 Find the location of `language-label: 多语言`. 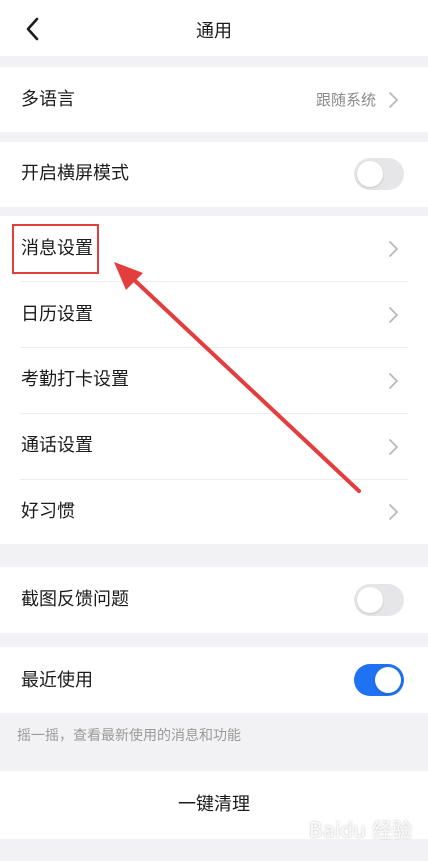

language-label: 多语言 is located at coordinates (48, 99).